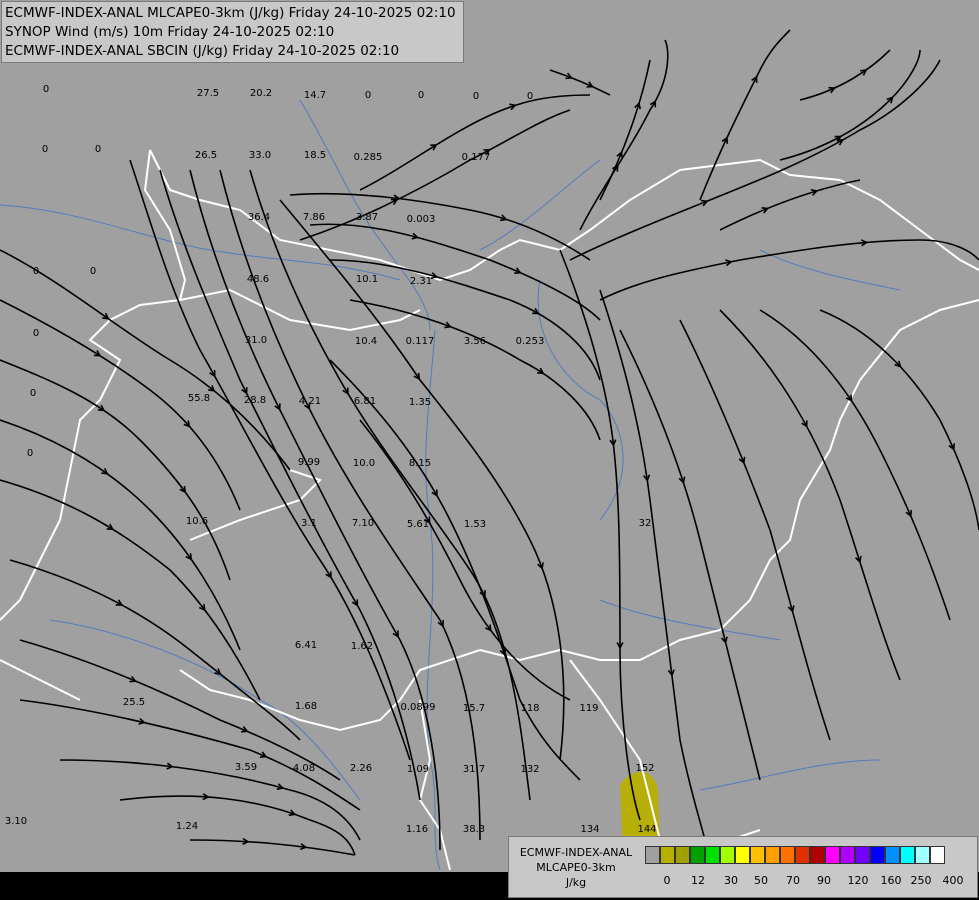 The height and width of the screenshot is (900, 979). I want to click on cape-value-label: 27.5, so click(208, 93).